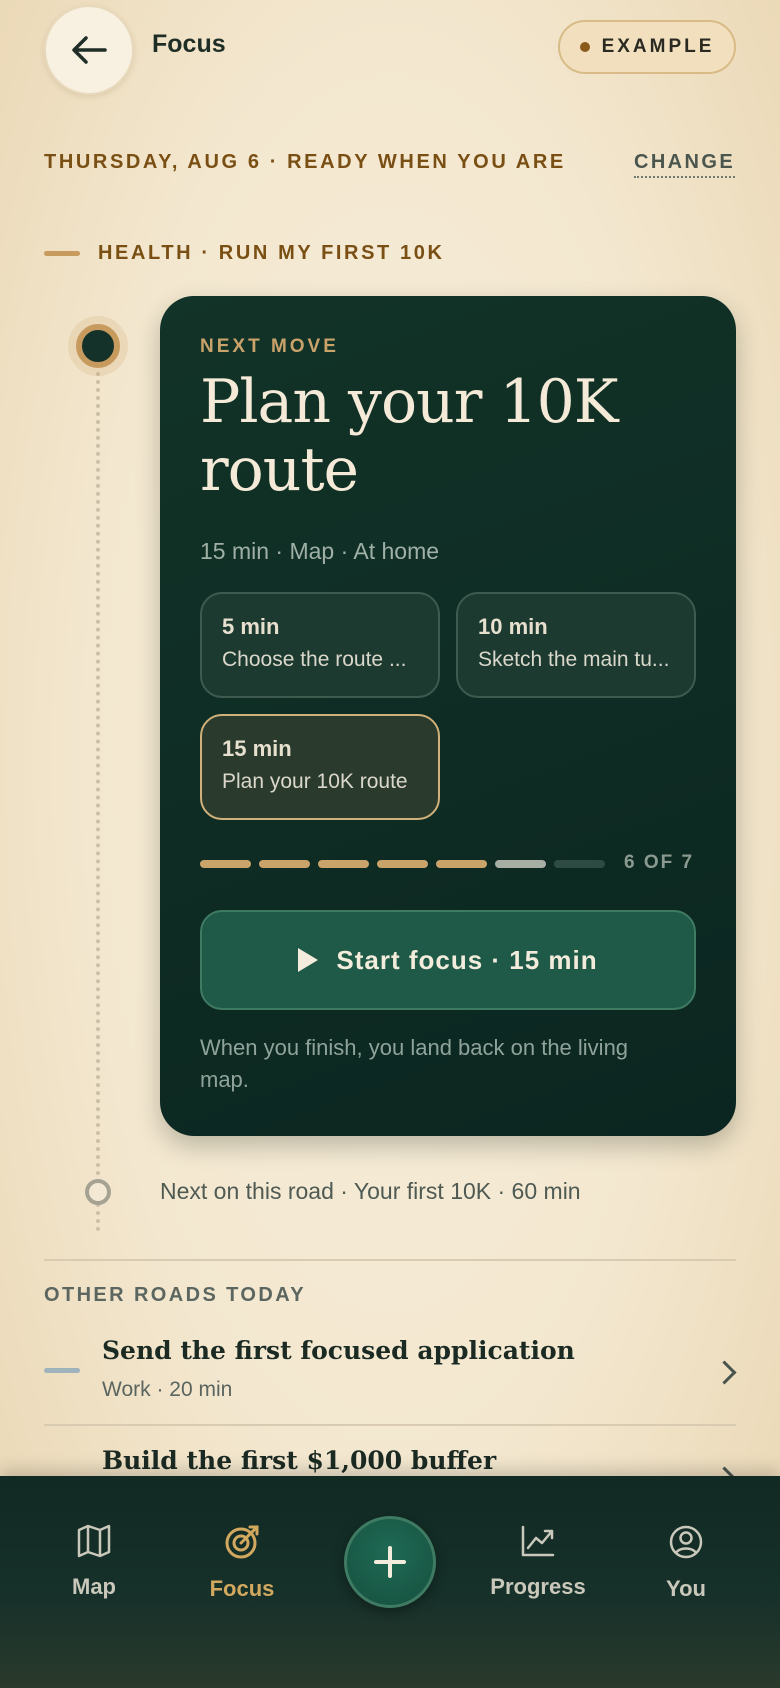 The image size is (780, 1688). Describe the element at coordinates (257, 748) in the screenshot. I see `option-duration: 15 min` at that location.